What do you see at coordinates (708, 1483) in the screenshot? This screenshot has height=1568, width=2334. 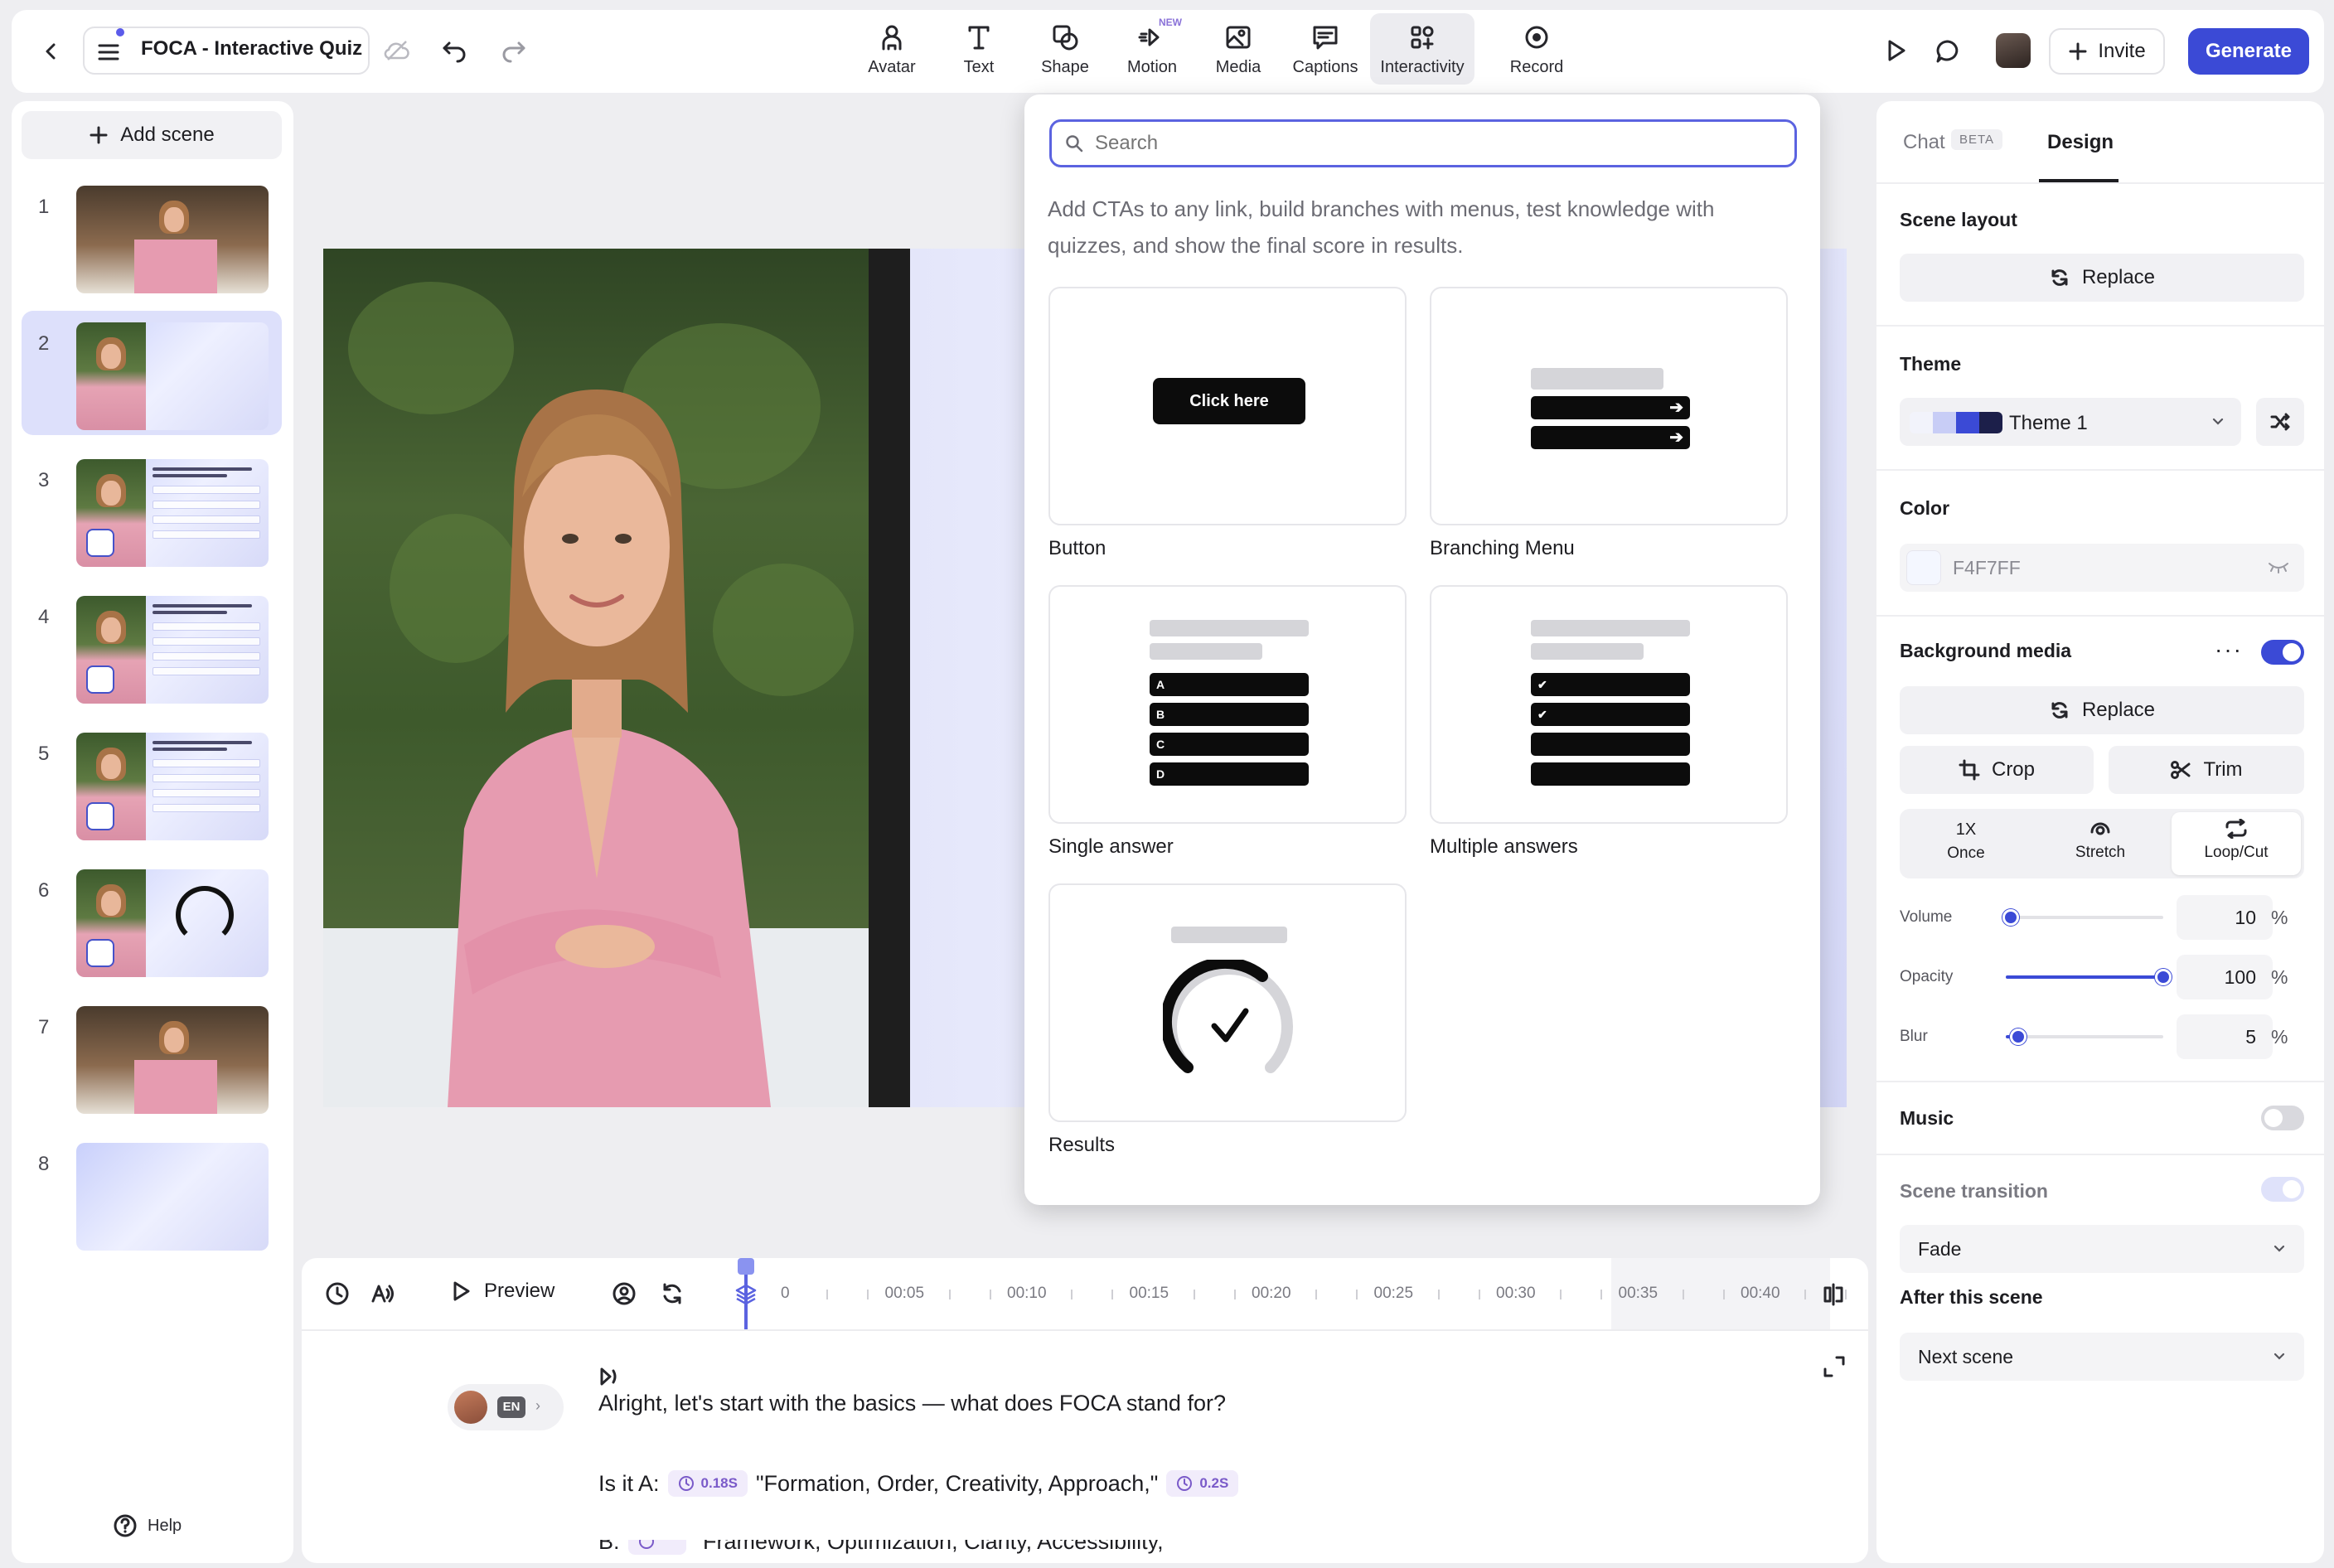 I see `pause-chip: 0.18S` at bounding box center [708, 1483].